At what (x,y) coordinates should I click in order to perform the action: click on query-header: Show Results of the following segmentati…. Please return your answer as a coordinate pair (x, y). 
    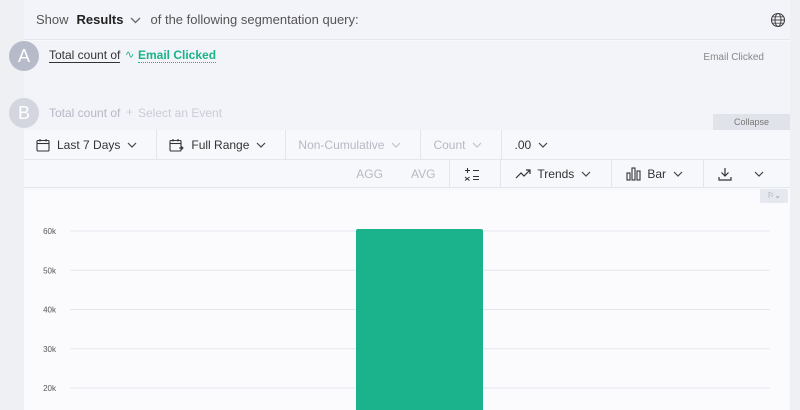
    Looking at the image, I should click on (407, 20).